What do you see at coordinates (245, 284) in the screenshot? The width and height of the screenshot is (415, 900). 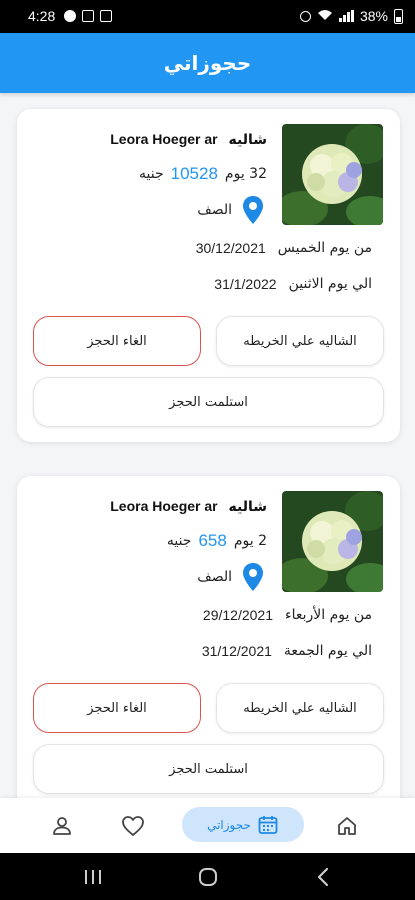 I see `to-date: 31/1/2022` at bounding box center [245, 284].